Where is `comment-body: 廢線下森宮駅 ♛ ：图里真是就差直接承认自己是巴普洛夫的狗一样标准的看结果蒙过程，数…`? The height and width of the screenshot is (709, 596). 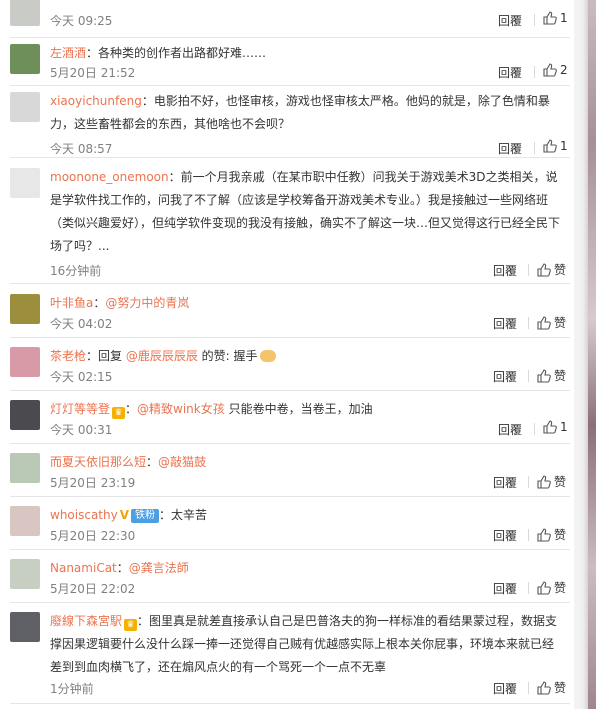
comment-body: 廢線下森宮駅 ♛ ：图里真是就差直接承认自己是巴普洛夫的狗一样标准的看结果蒙过程，数… is located at coordinates (306, 644).